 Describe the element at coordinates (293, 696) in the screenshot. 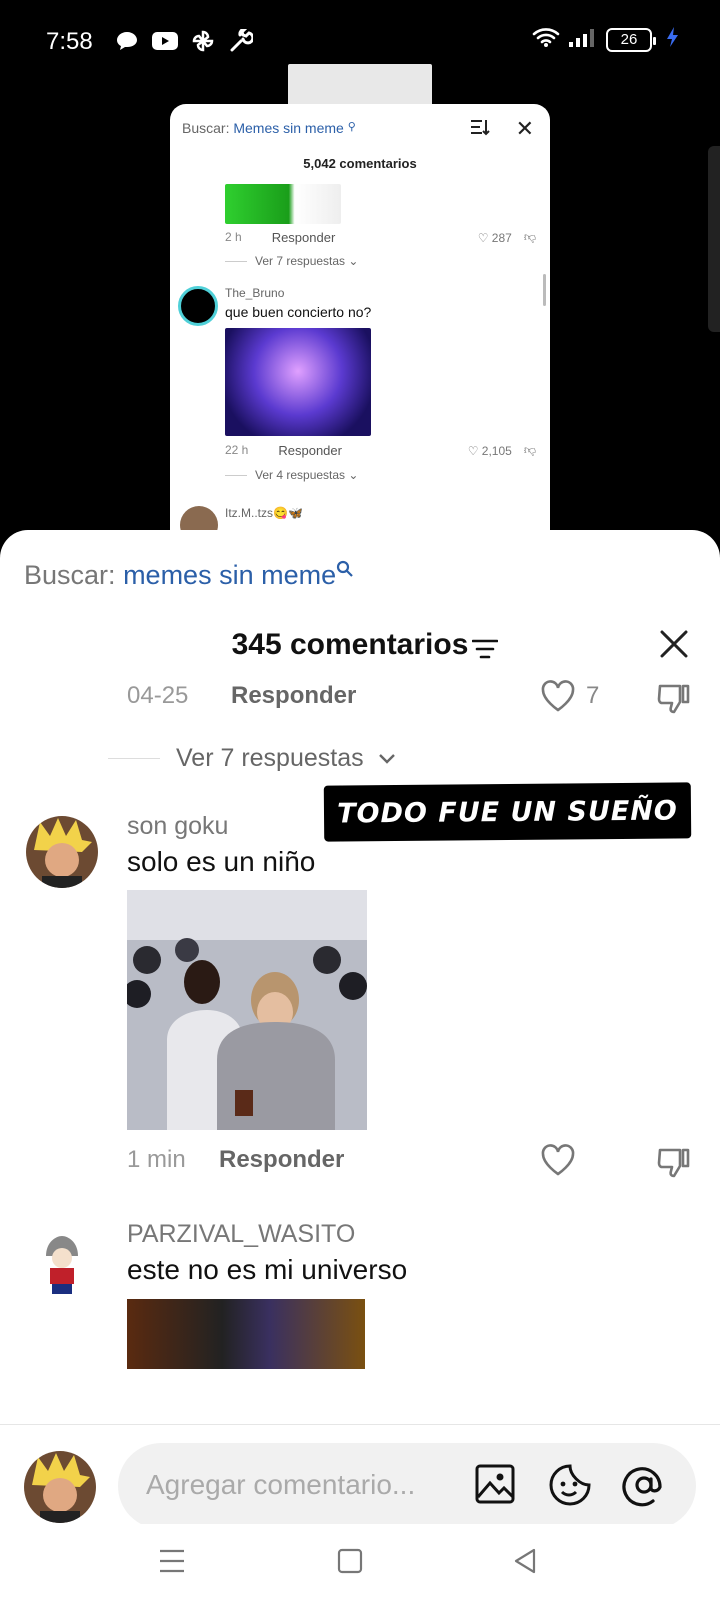

I see `reply-button: Responder` at that location.